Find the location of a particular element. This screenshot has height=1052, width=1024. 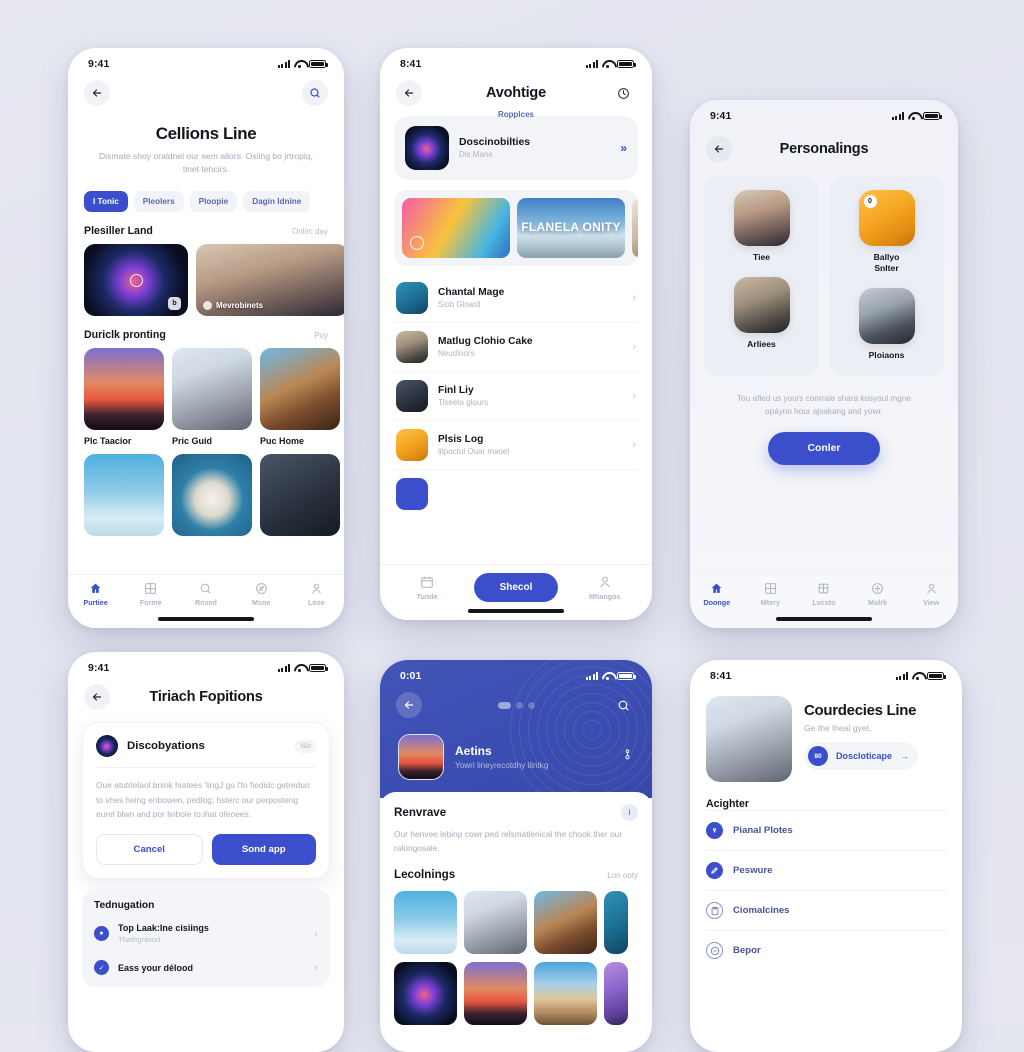

tab-profile: Lose is located at coordinates (316, 594).